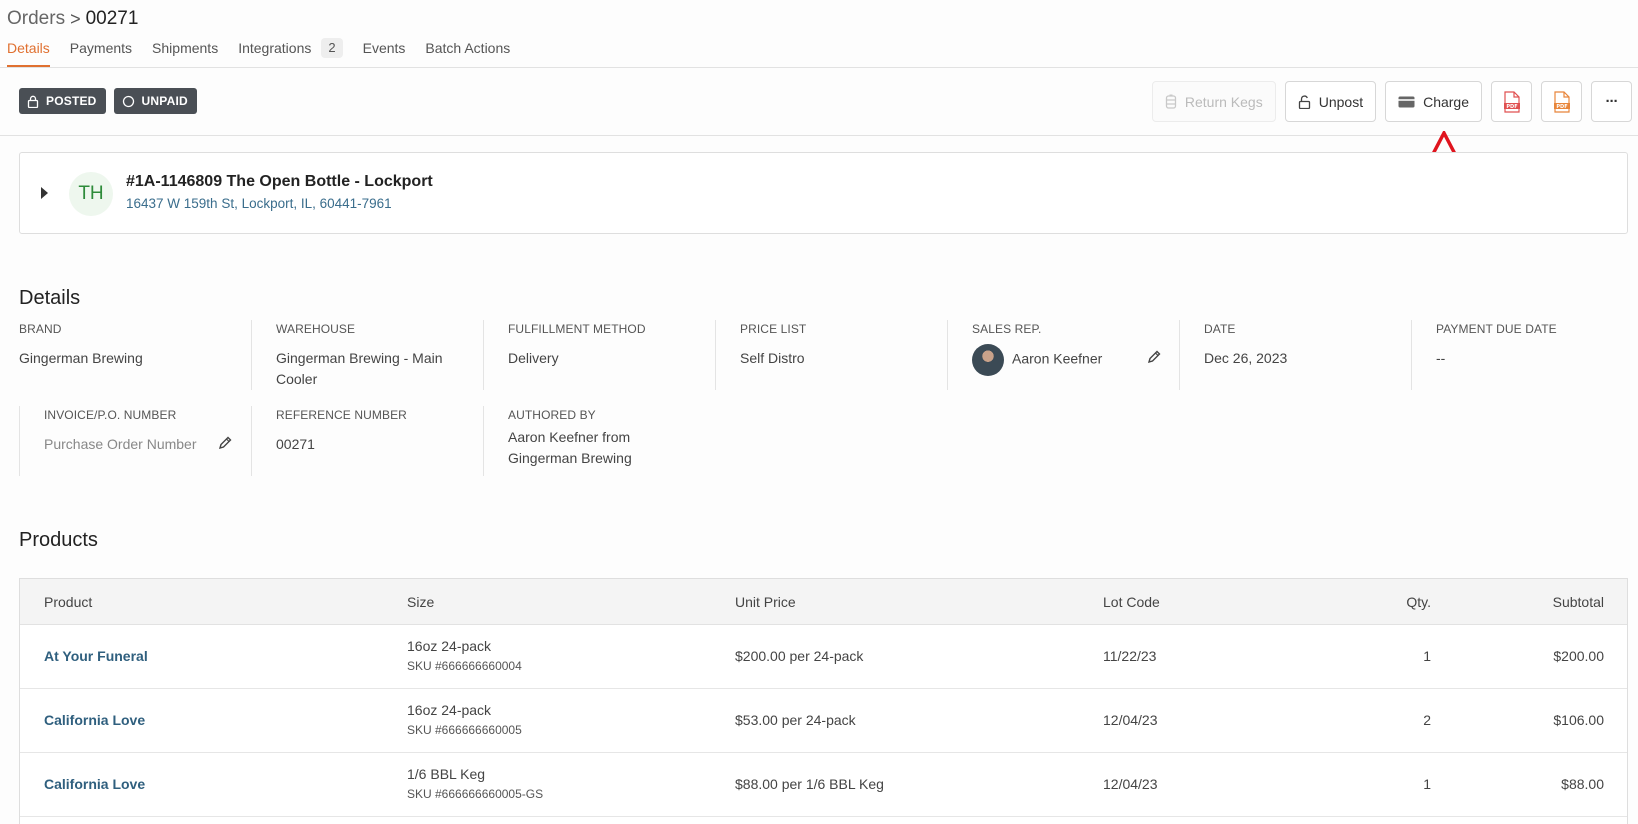 This screenshot has height=824, width=1638. Describe the element at coordinates (33, 101) in the screenshot. I see `lock-icon` at that location.